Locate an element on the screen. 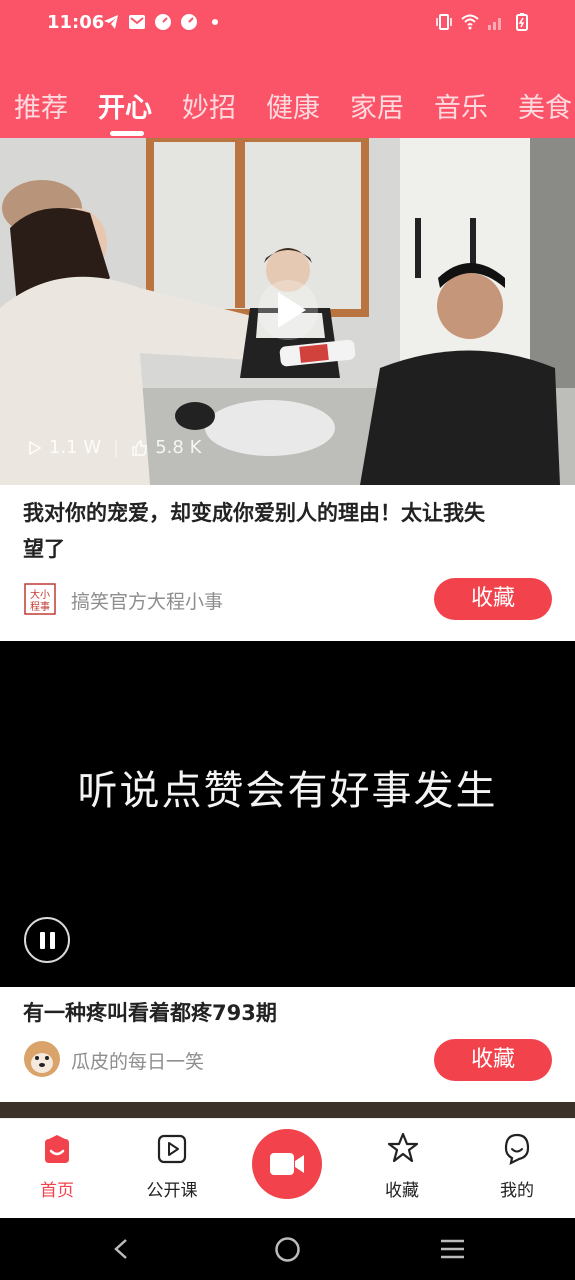 This screenshot has width=575, height=1280. home-circle-icon is located at coordinates (287, 1249).